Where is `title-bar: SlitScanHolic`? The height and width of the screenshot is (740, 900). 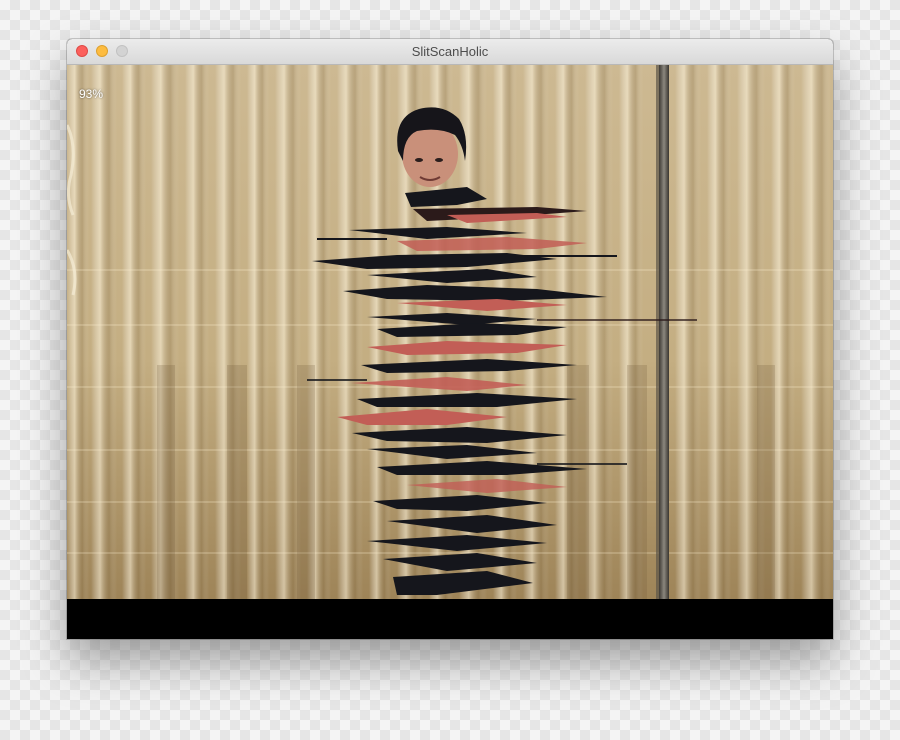 title-bar: SlitScanHolic is located at coordinates (450, 52).